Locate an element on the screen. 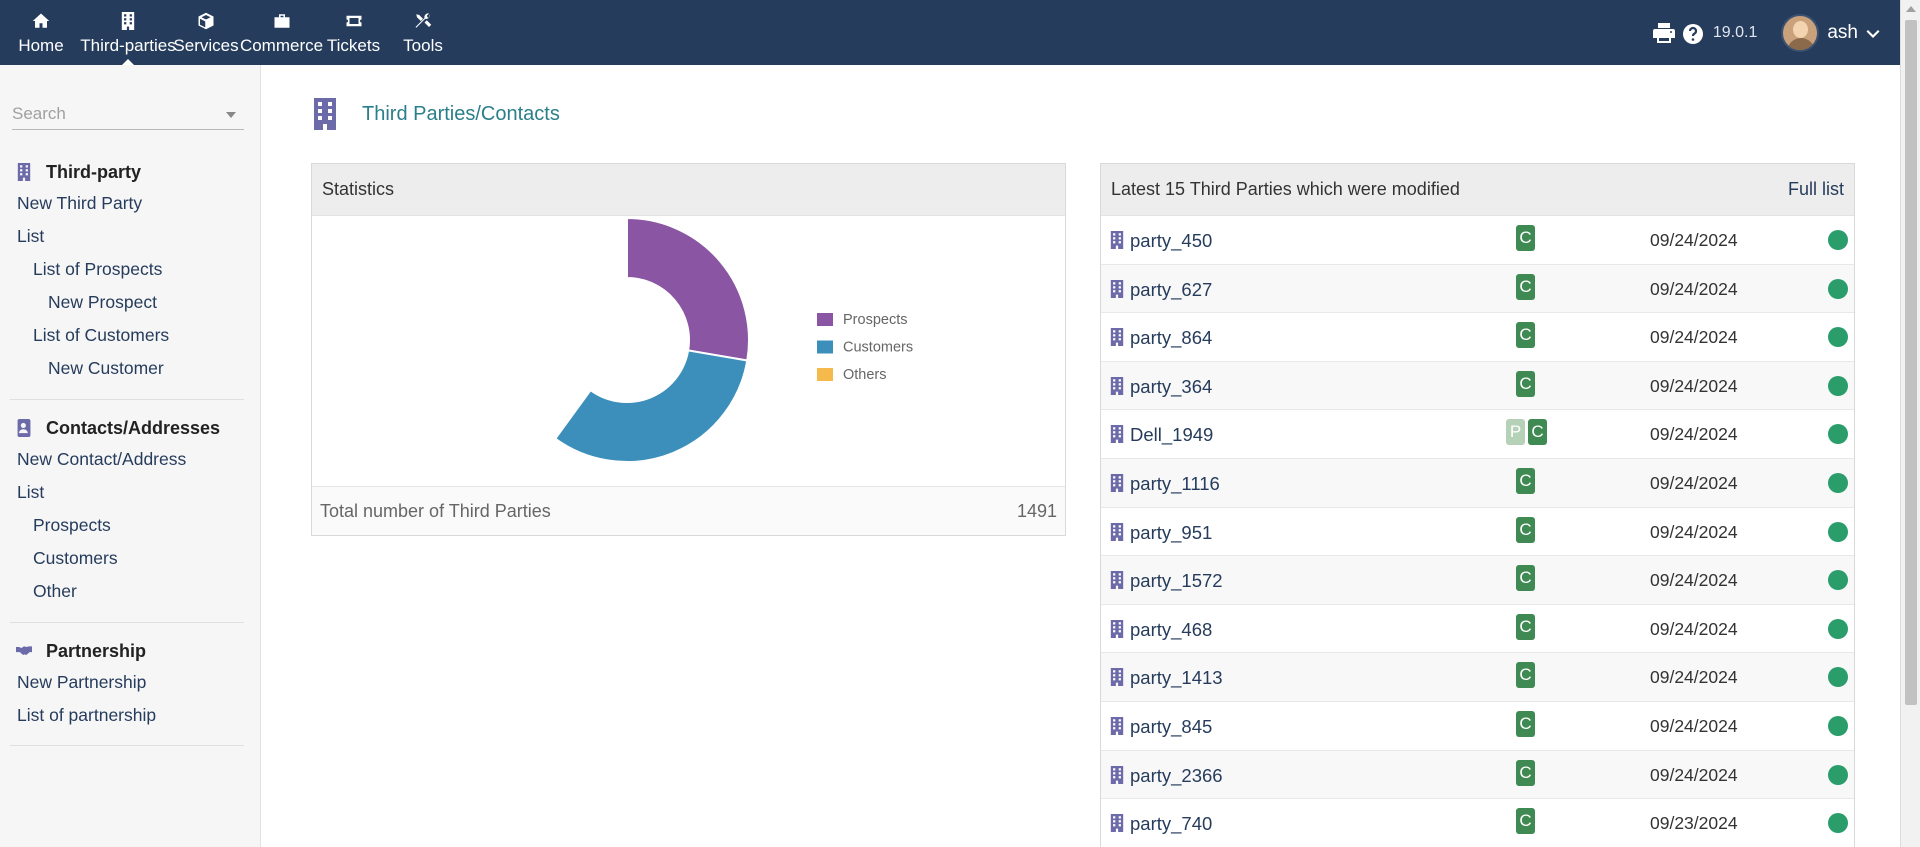  nav-item-home: Home is located at coordinates (41, 32).